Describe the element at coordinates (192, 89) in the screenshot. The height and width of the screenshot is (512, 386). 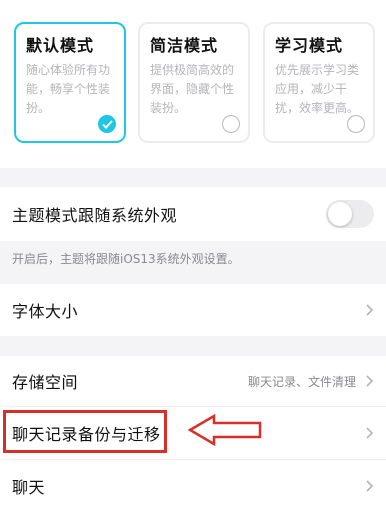
I see `mode-card-description: 提供极简高效的界面，隐藏个性装扮。` at that location.